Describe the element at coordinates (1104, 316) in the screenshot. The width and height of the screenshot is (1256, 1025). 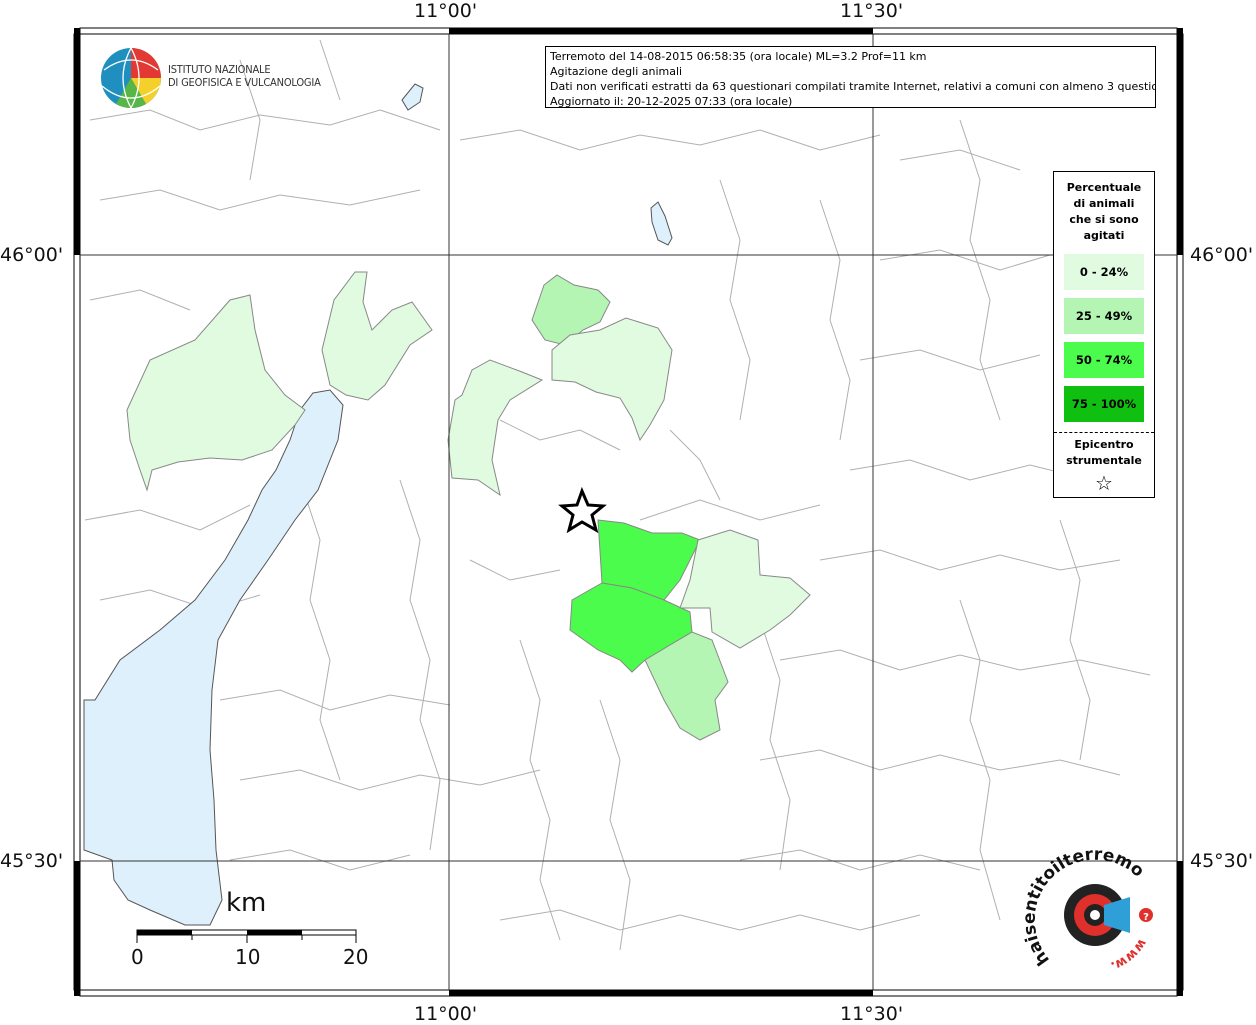
I see `legend-class-25-49: 25 - 49%` at that location.